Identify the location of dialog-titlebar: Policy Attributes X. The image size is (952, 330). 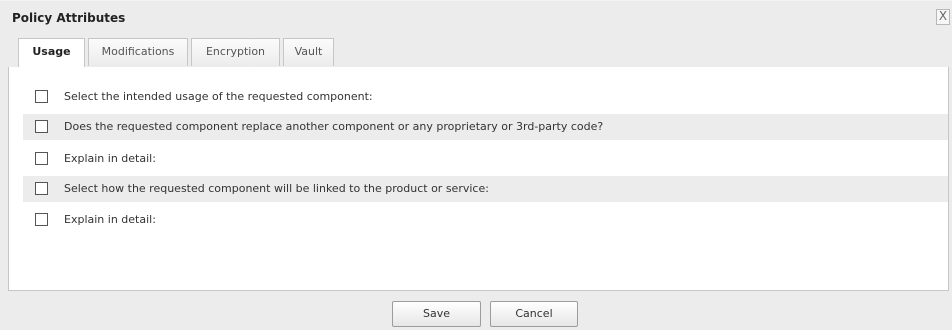
(476, 18).